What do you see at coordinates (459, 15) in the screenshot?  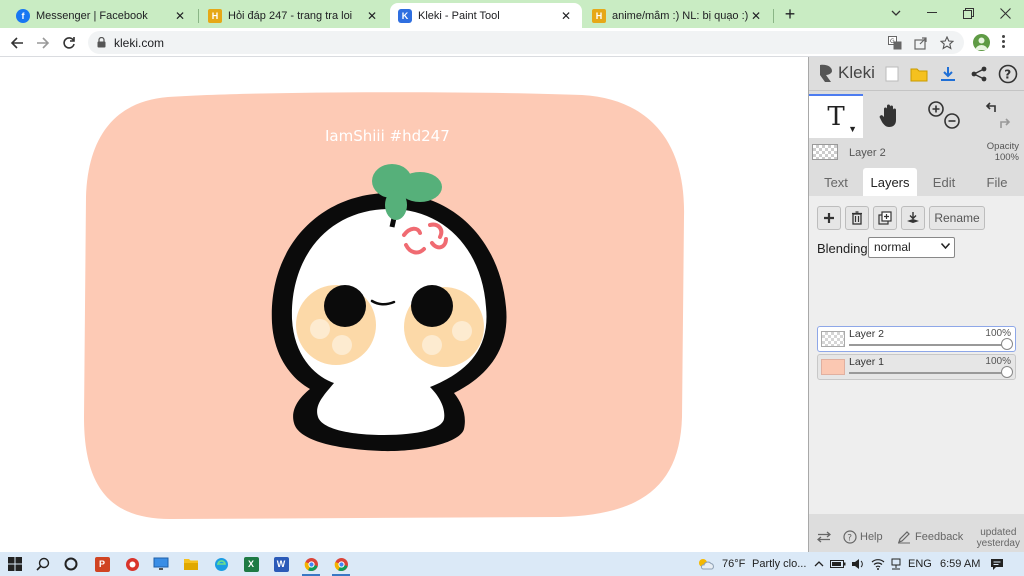 I see `tab-label: Kleki - Paint Tool` at bounding box center [459, 15].